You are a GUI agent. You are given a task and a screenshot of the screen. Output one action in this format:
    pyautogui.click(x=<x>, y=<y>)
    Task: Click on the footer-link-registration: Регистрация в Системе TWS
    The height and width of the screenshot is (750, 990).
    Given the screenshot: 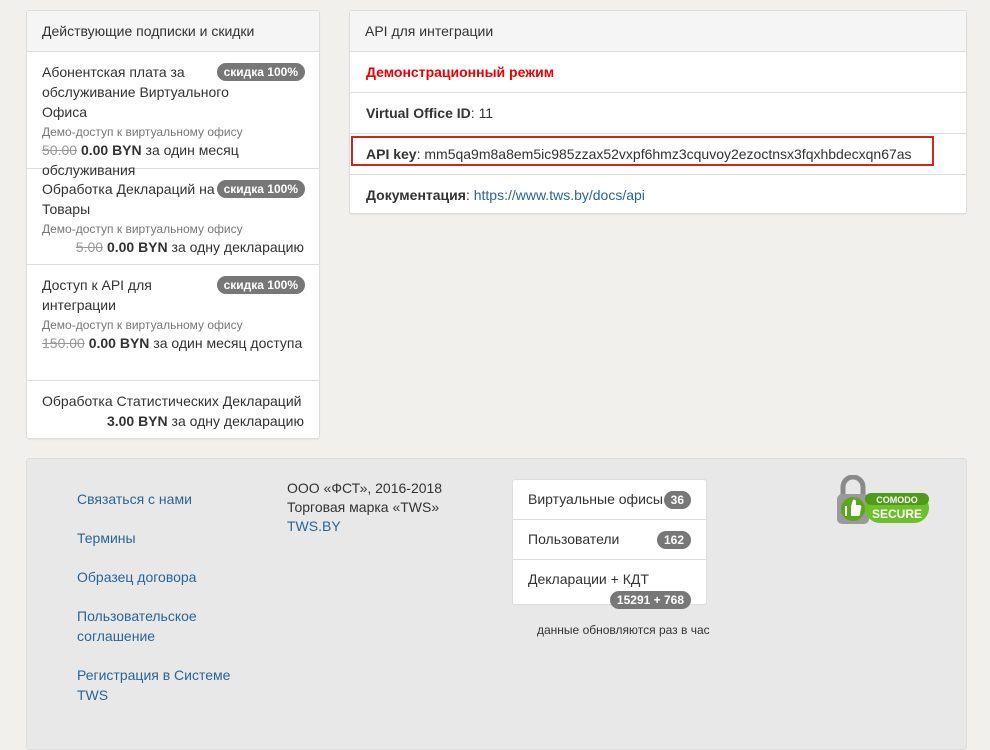 What is the action you would take?
    pyautogui.click(x=162, y=685)
    